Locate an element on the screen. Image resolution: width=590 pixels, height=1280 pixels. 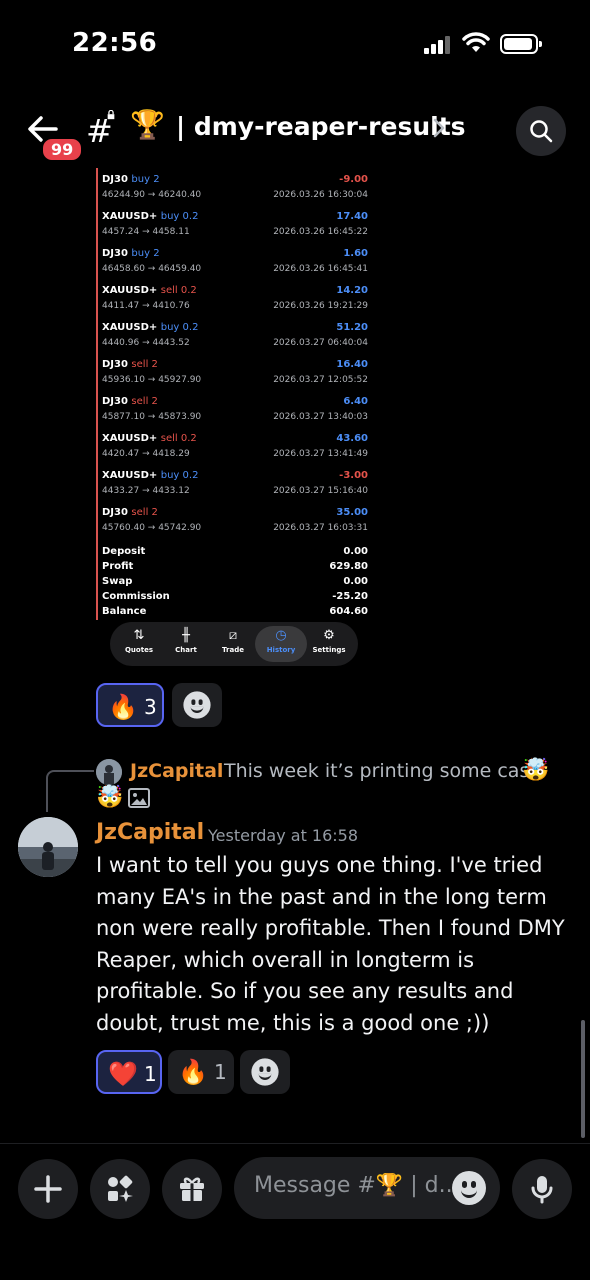
message-placeholder: Message #🏆 | d.. is located at coordinates (353, 1185).